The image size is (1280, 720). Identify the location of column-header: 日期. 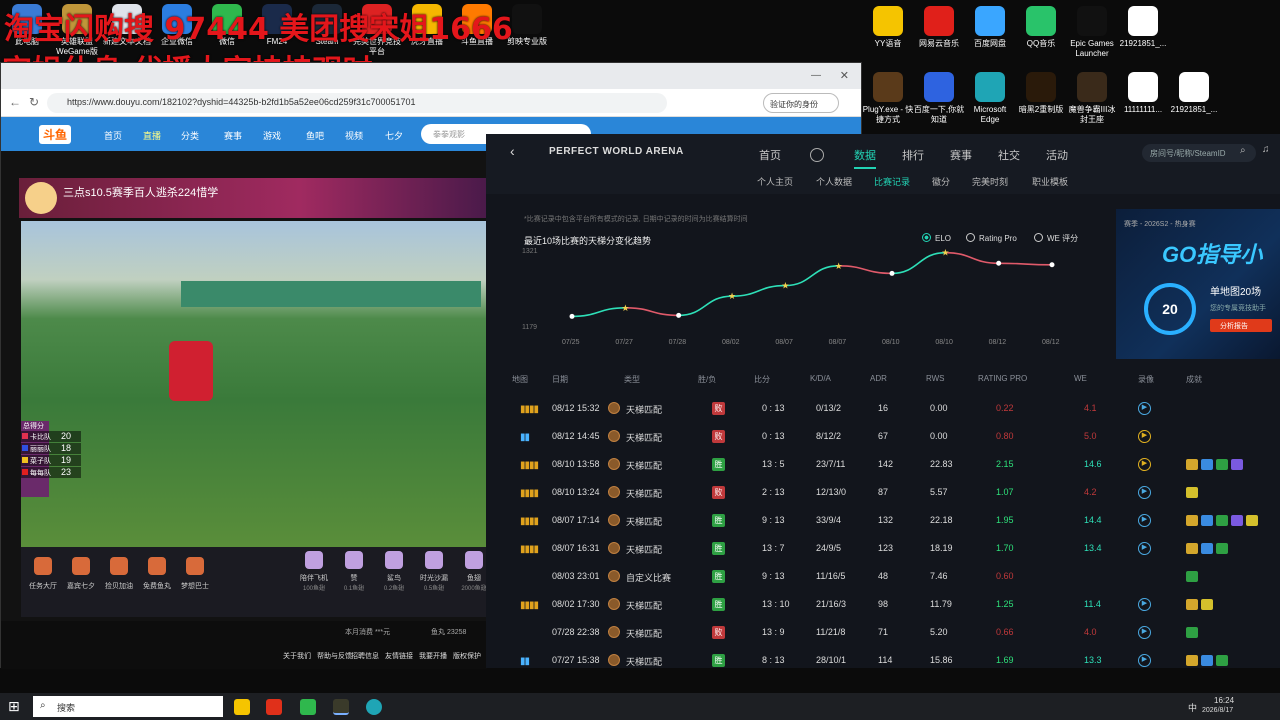
(560, 379).